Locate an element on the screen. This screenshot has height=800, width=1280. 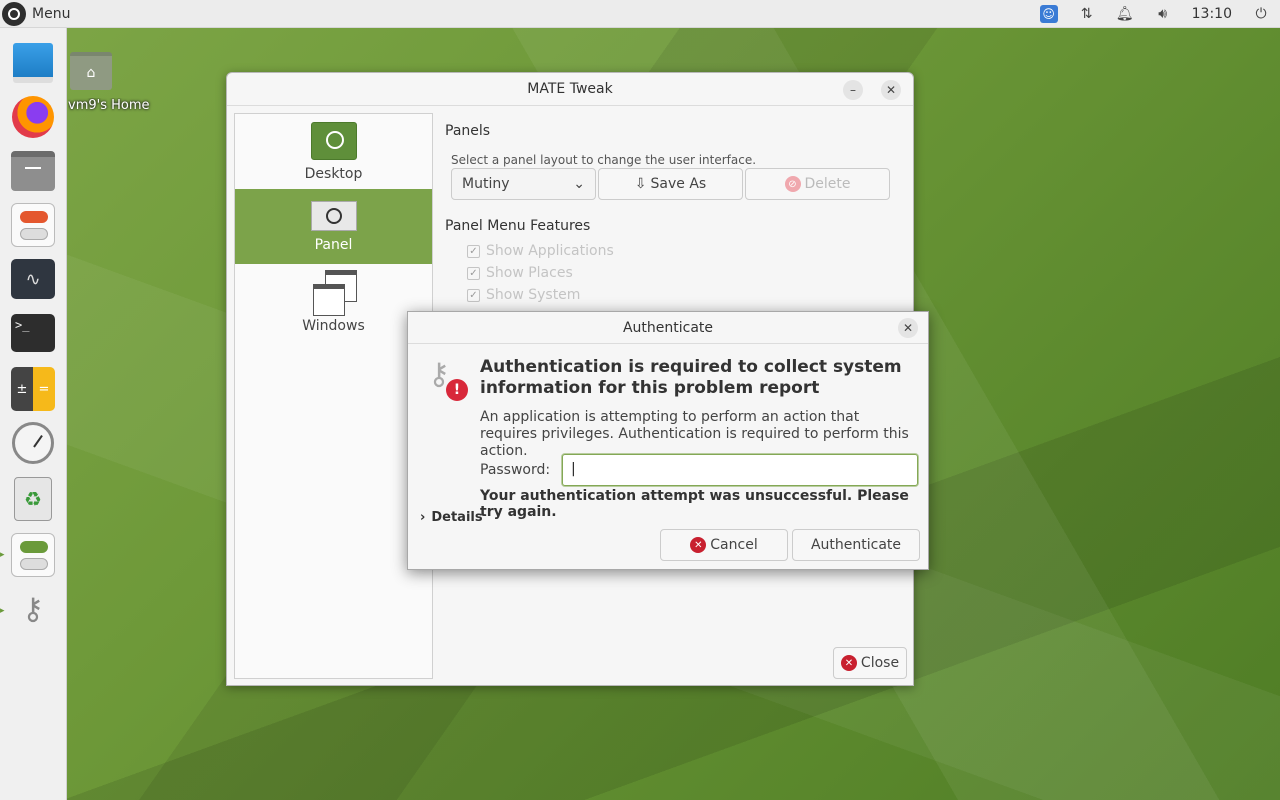
clock-app-icon is located at coordinates (33, 443).